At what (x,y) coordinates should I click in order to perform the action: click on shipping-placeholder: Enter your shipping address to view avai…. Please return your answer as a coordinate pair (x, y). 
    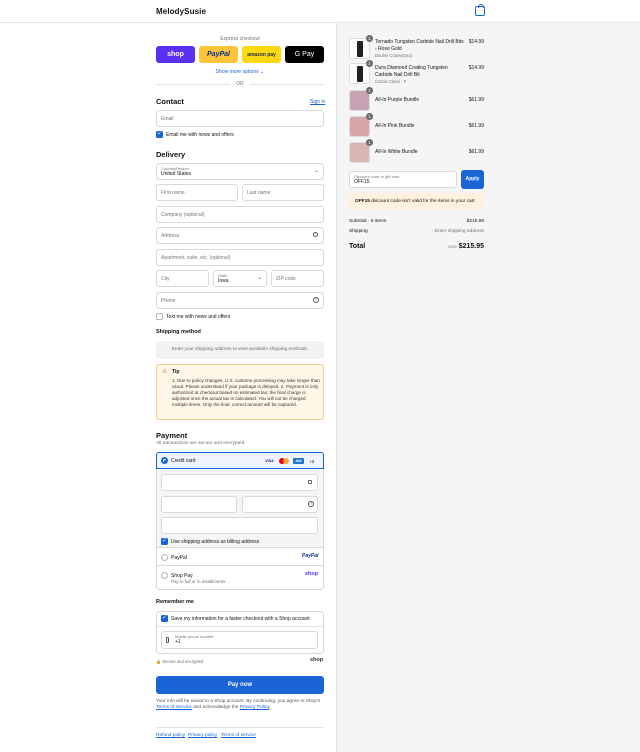
    Looking at the image, I should click on (240, 350).